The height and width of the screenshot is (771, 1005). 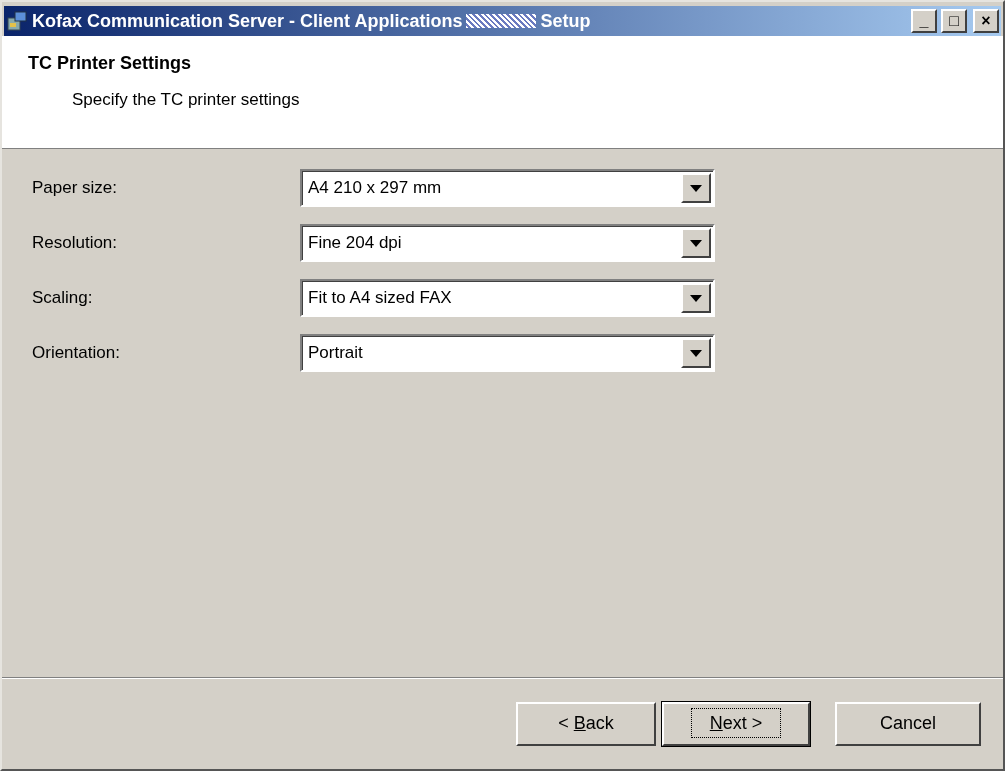 What do you see at coordinates (247, 21) in the screenshot?
I see `window-title: Kofax Communication Server - Client Applications` at bounding box center [247, 21].